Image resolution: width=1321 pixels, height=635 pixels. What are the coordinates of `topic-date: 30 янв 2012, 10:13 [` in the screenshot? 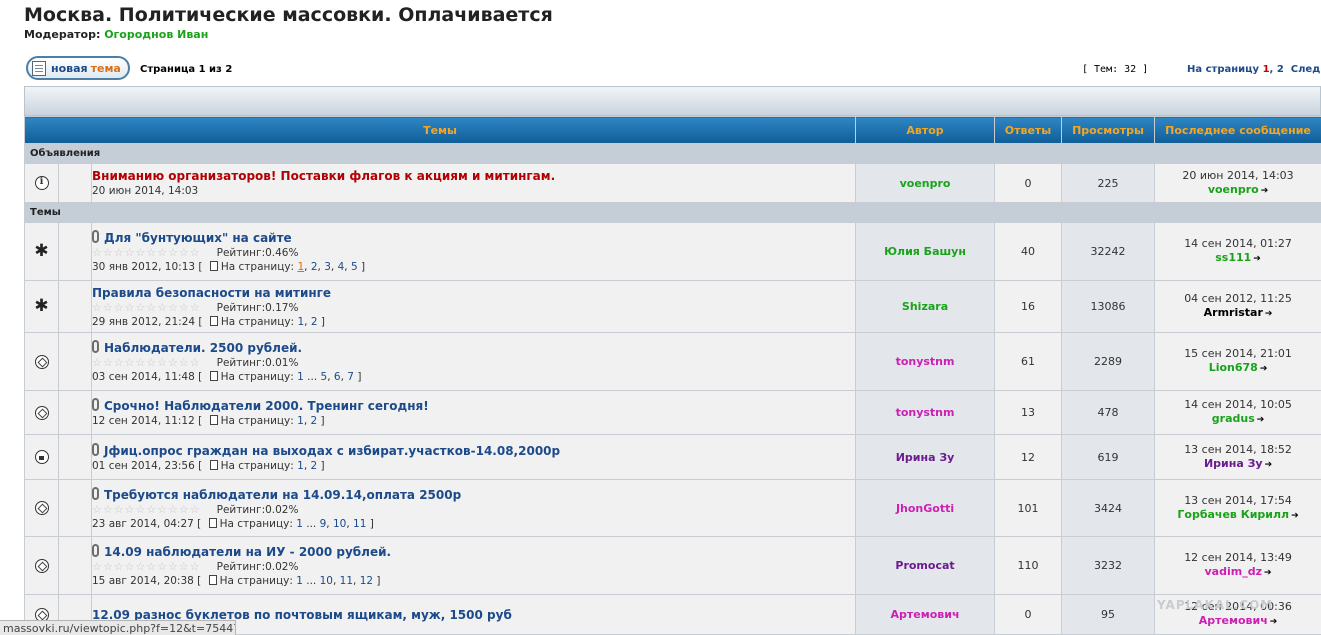 It's located at (149, 267).